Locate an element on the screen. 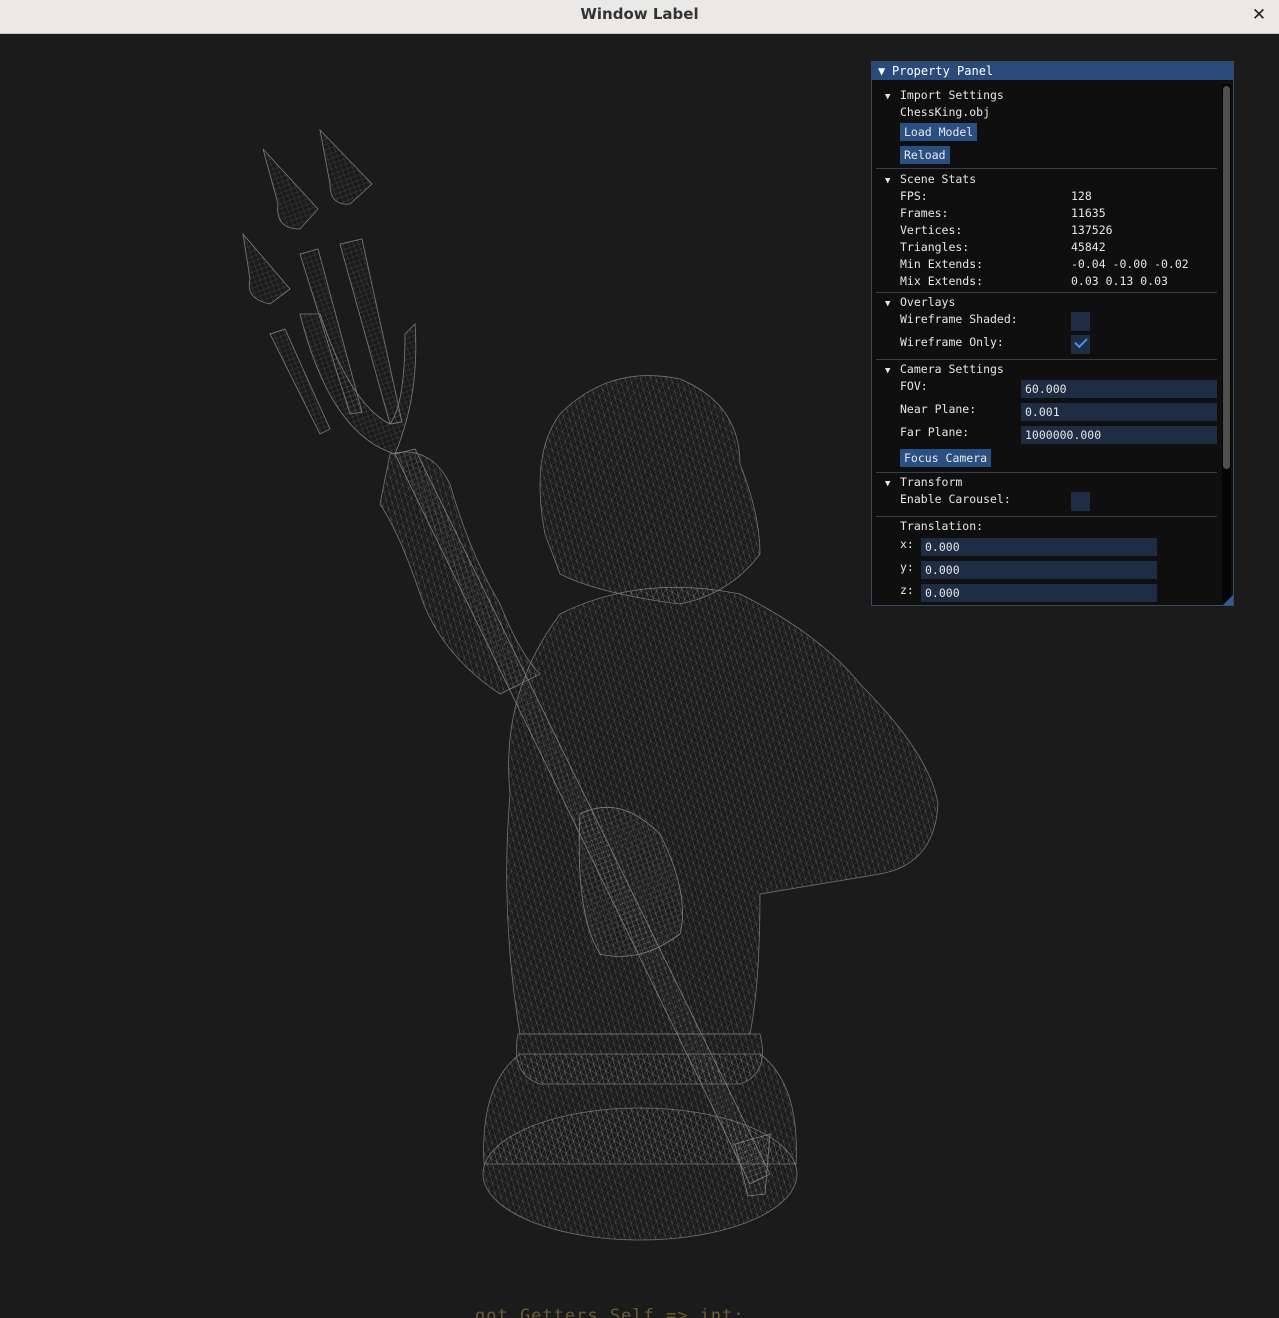  far-plane-label: Far Plane: is located at coordinates (935, 432).